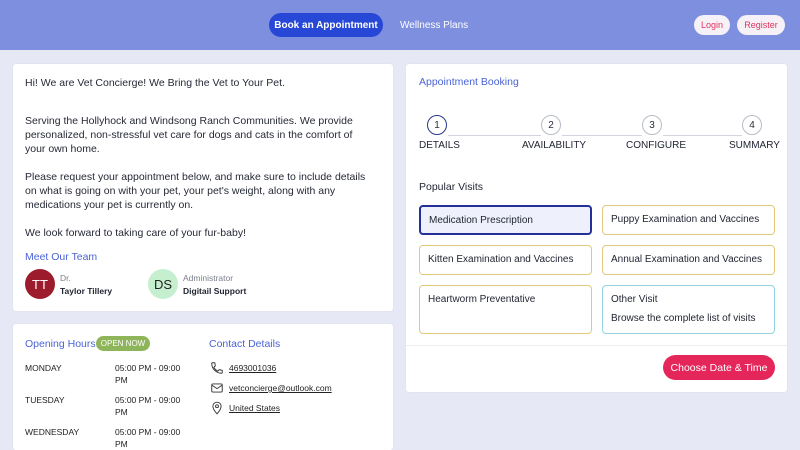 This screenshot has height=450, width=800. I want to click on phone-icon, so click(217, 368).